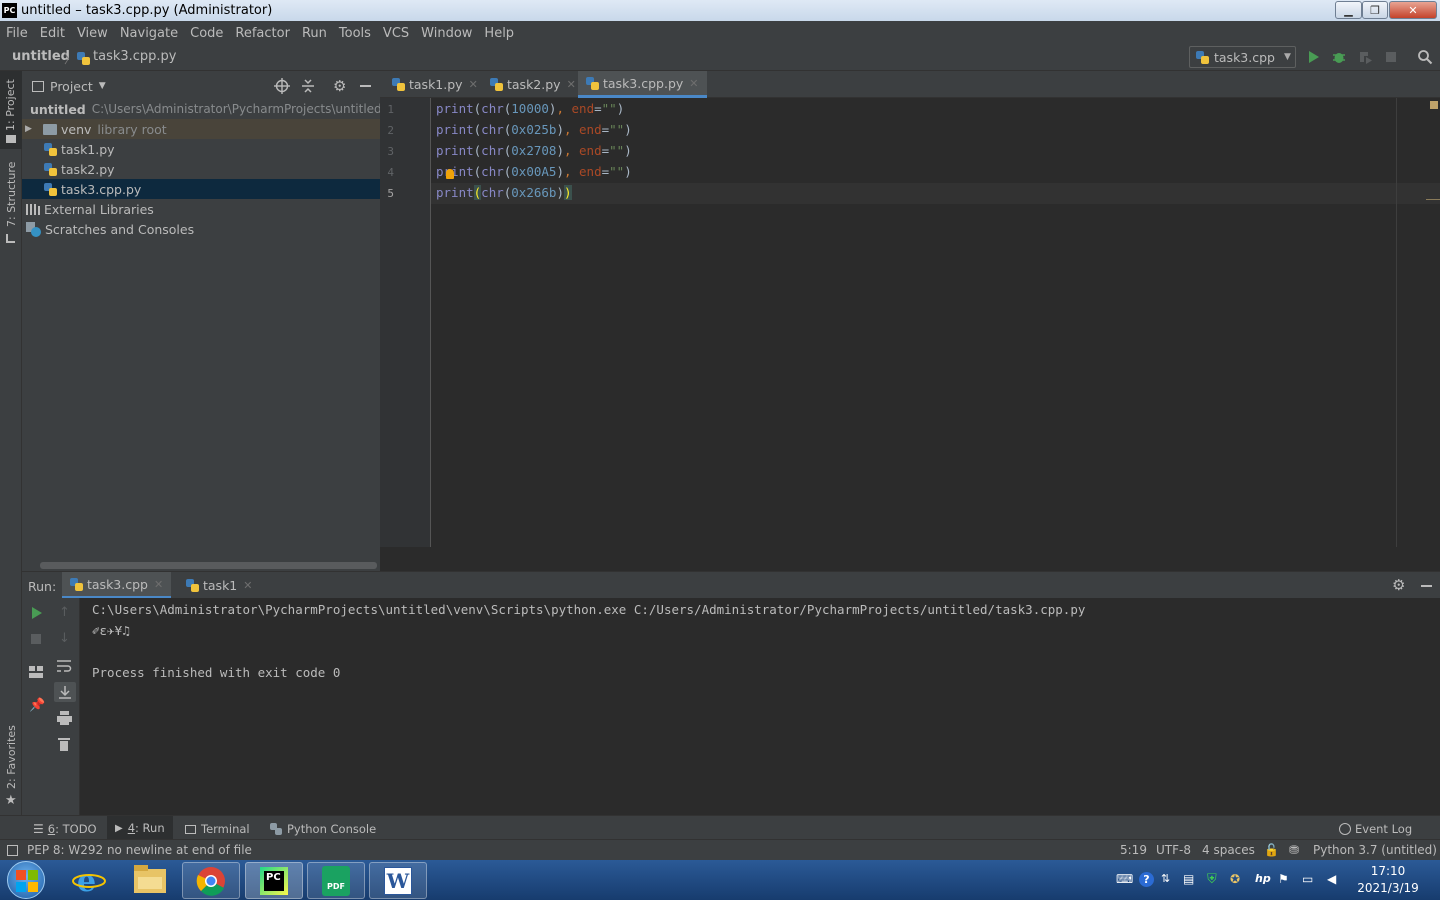  Describe the element at coordinates (206, 33) in the screenshot. I see `menu-code: Code` at that location.